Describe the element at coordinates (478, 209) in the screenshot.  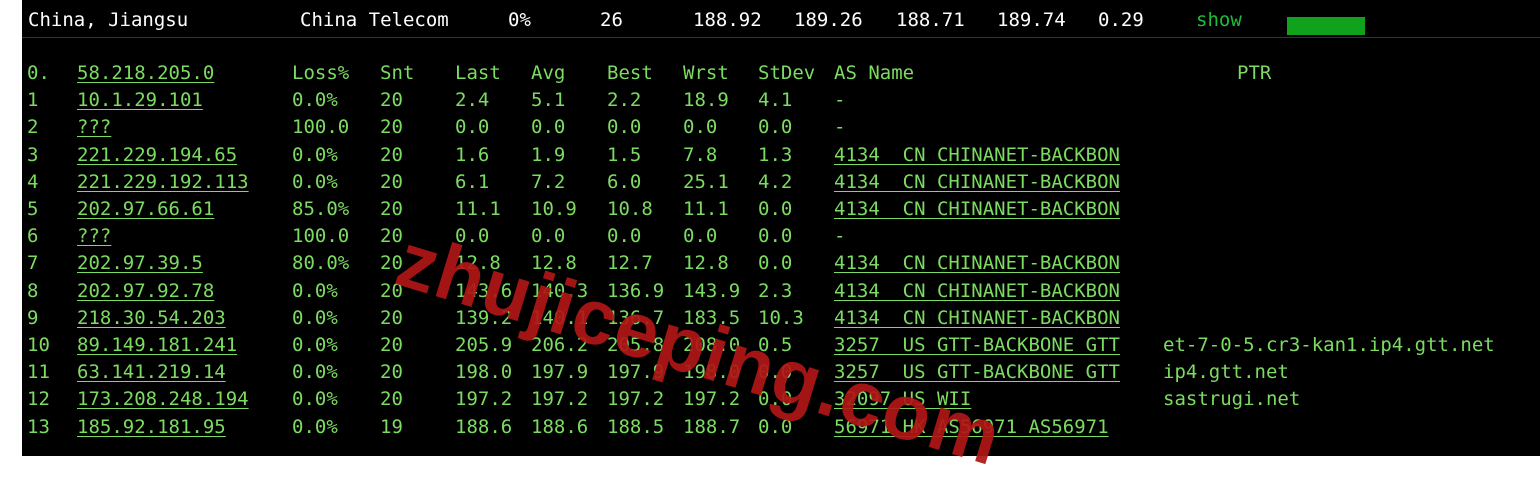
I see `cell-last: 11.1` at that location.